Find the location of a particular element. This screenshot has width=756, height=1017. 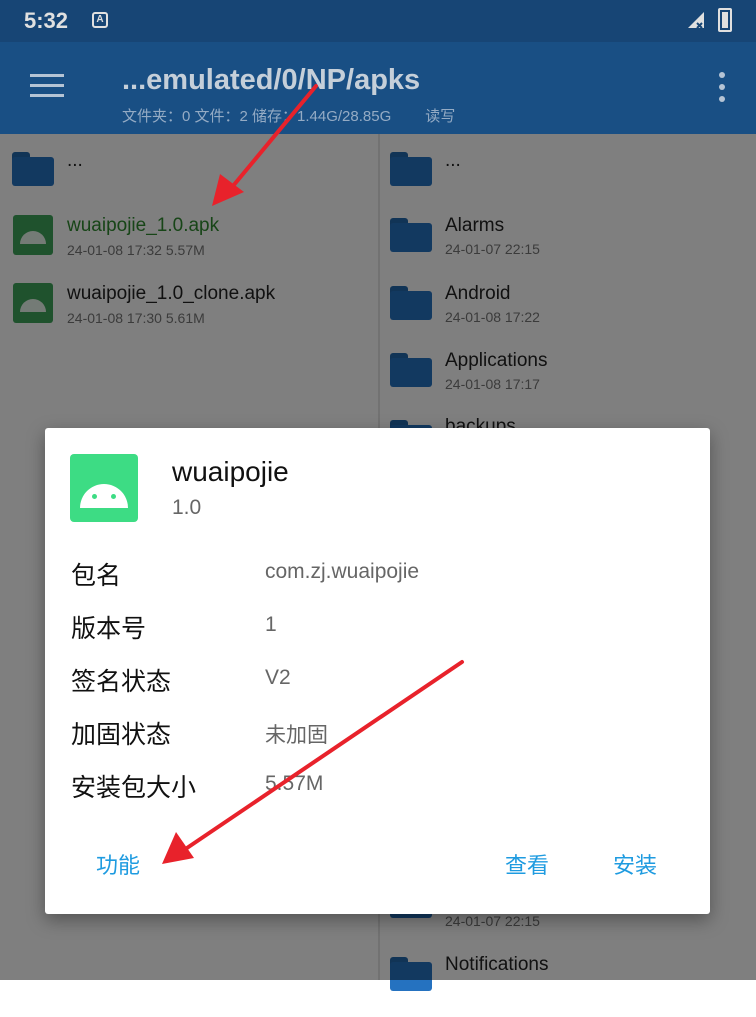

info-row-package: 包名 com.zj.wuaipojie is located at coordinates (381, 576).